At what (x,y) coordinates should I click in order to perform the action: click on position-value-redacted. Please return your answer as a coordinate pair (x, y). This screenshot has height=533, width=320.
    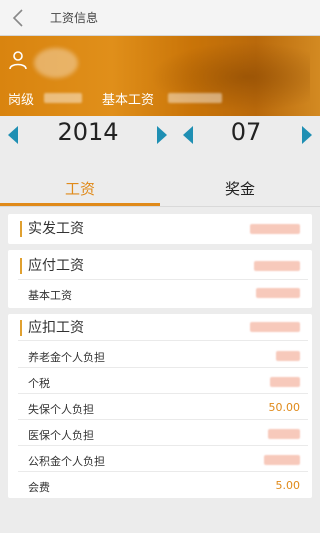
    Looking at the image, I should click on (63, 98).